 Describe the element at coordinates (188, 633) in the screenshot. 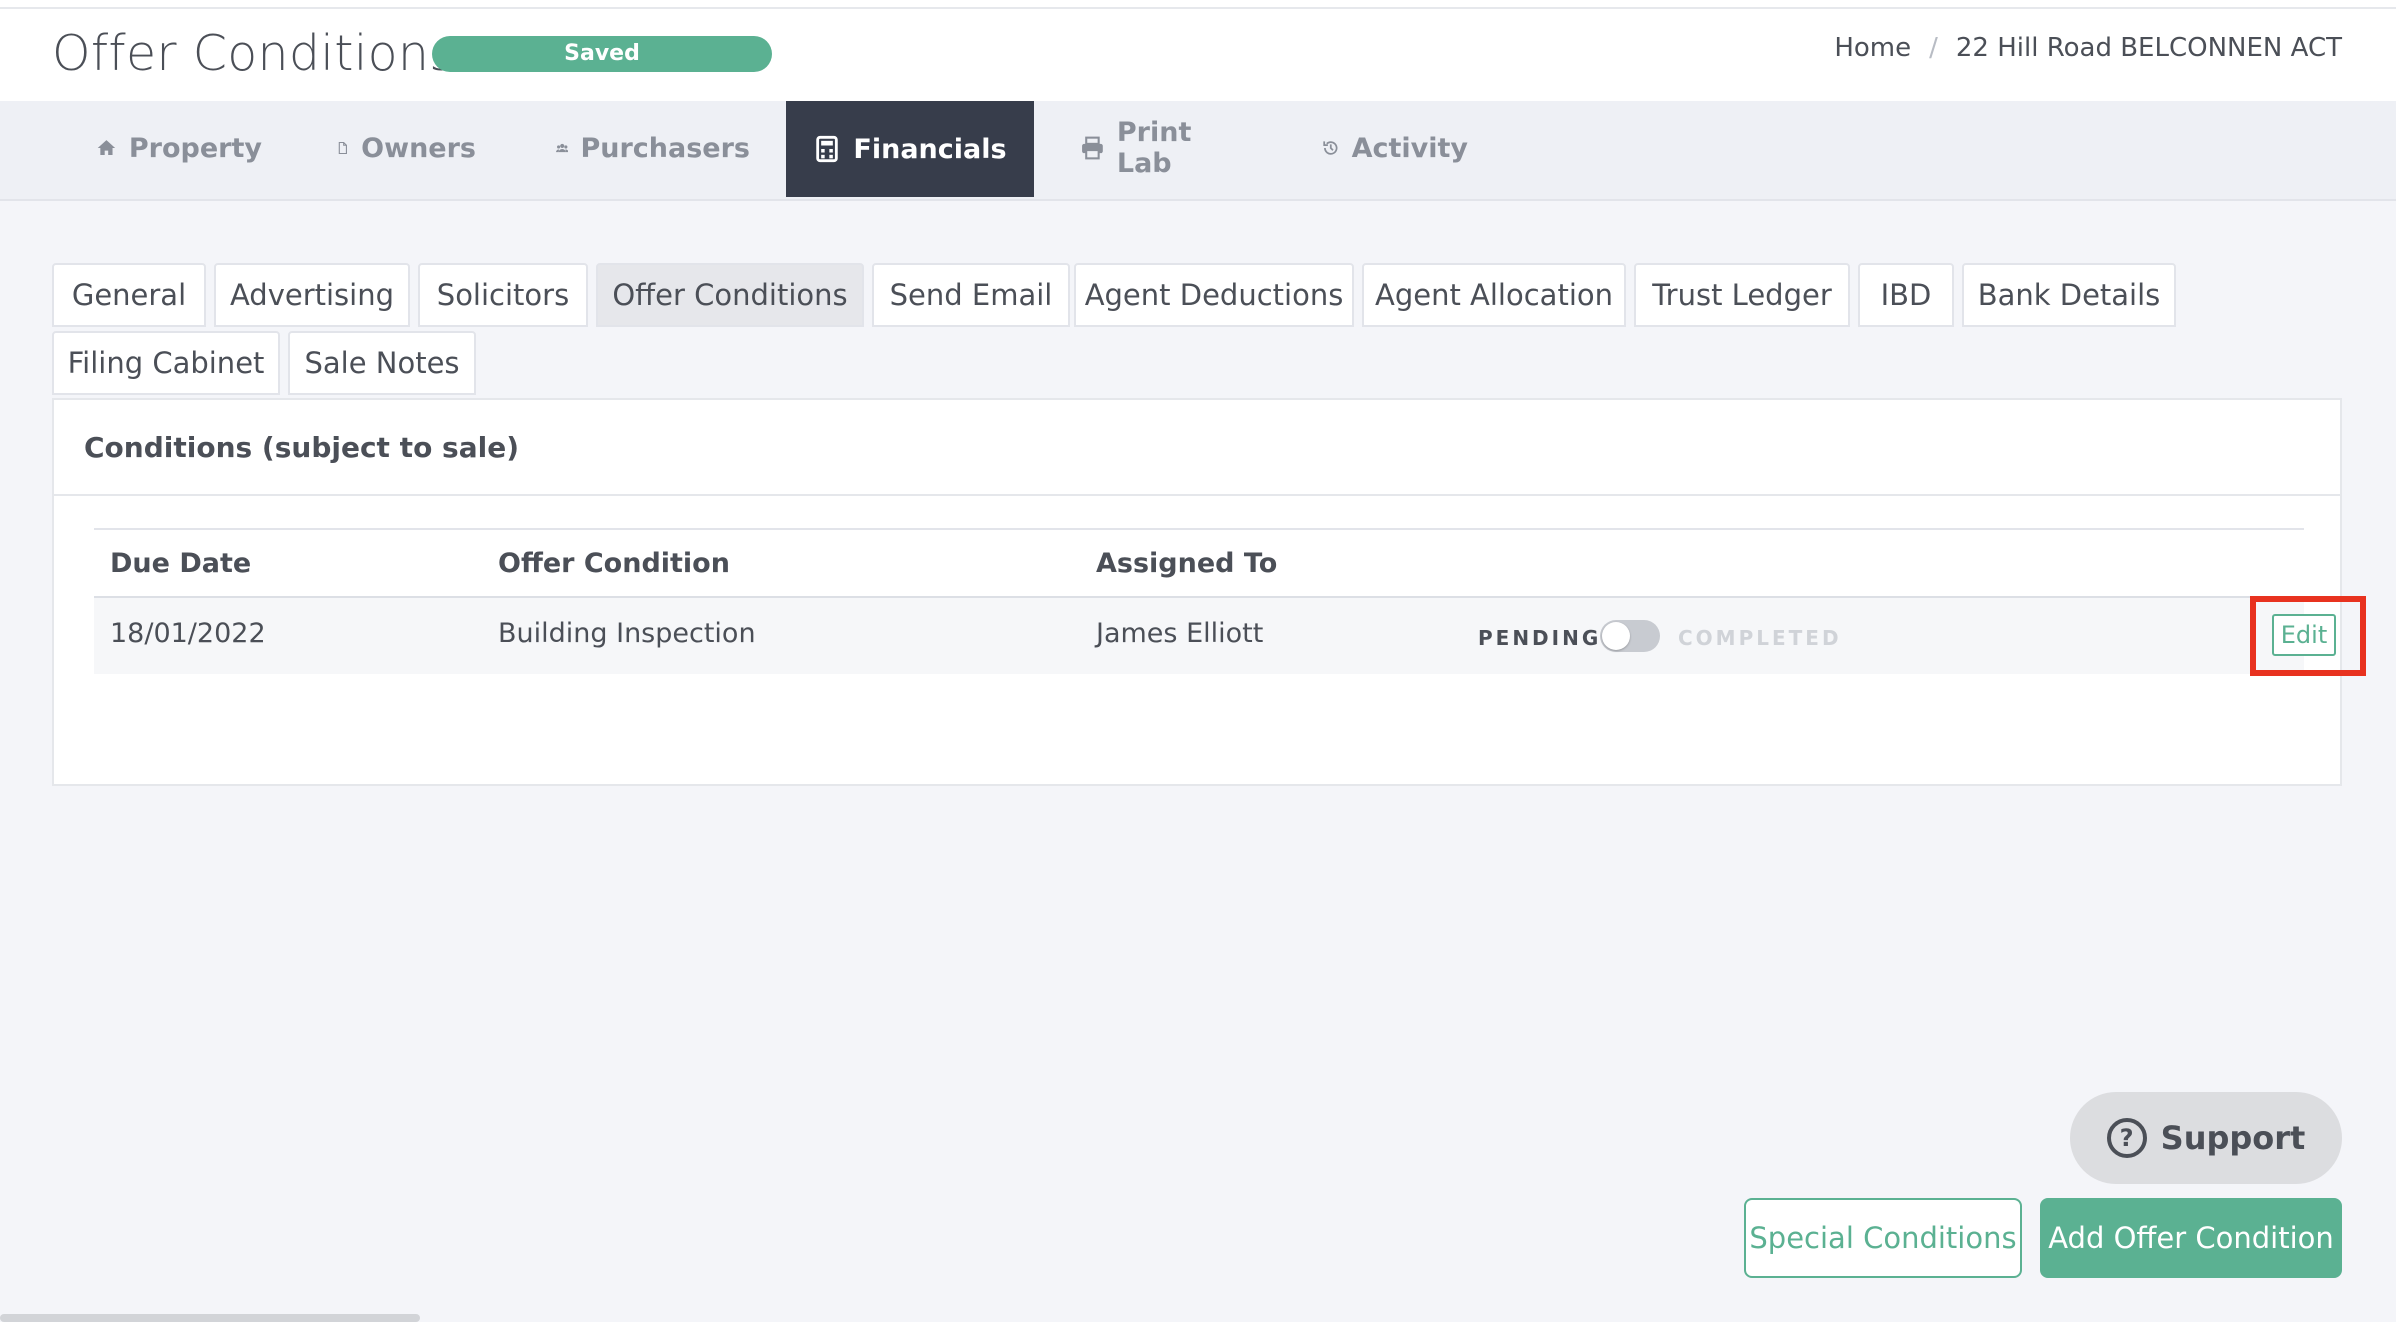

I see `due-date-cell: 18/01/2022` at that location.